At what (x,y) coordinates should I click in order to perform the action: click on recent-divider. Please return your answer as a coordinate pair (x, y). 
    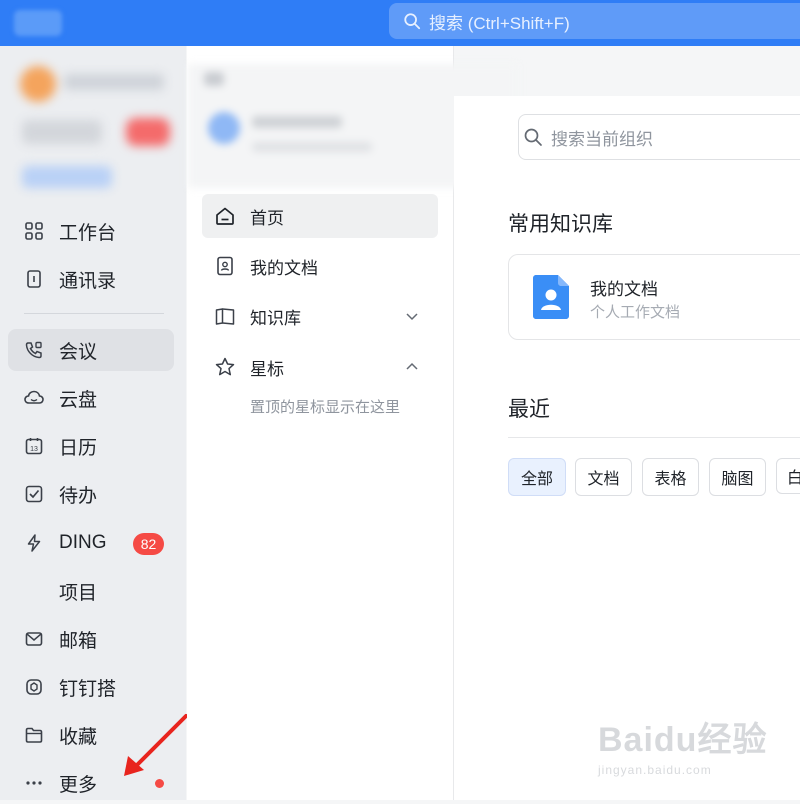
    Looking at the image, I should click on (654, 437).